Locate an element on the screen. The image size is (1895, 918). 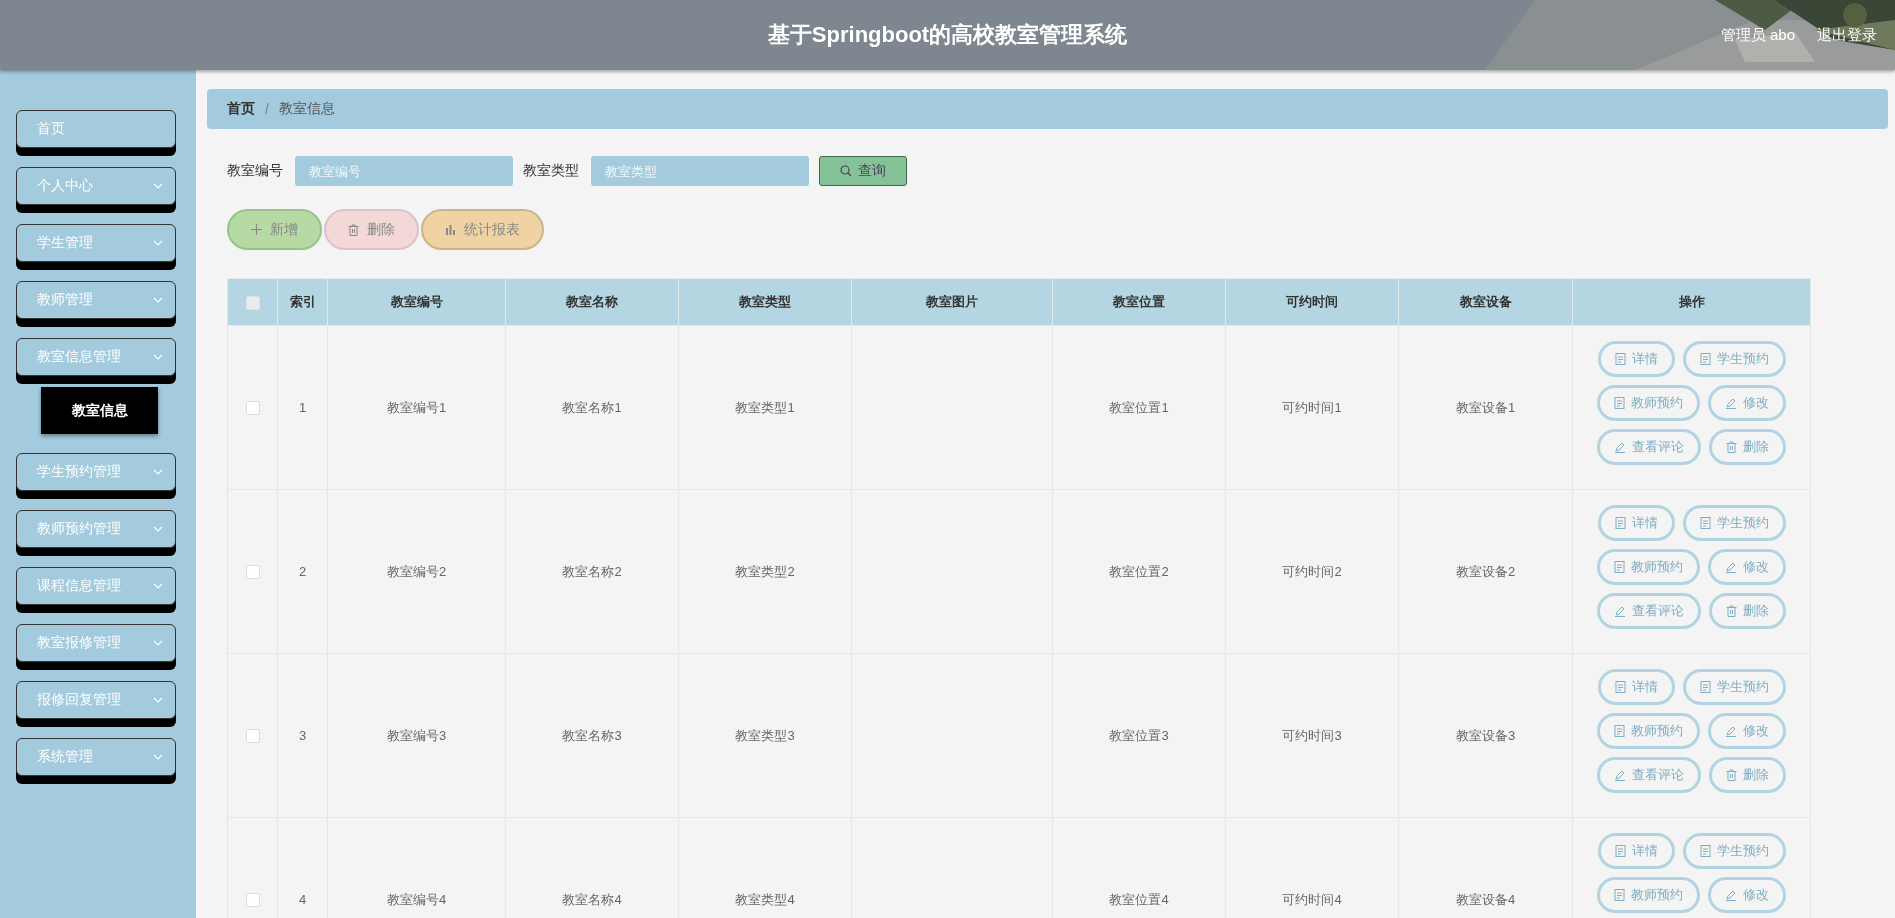
add-button: 新增 is located at coordinates (274, 229).